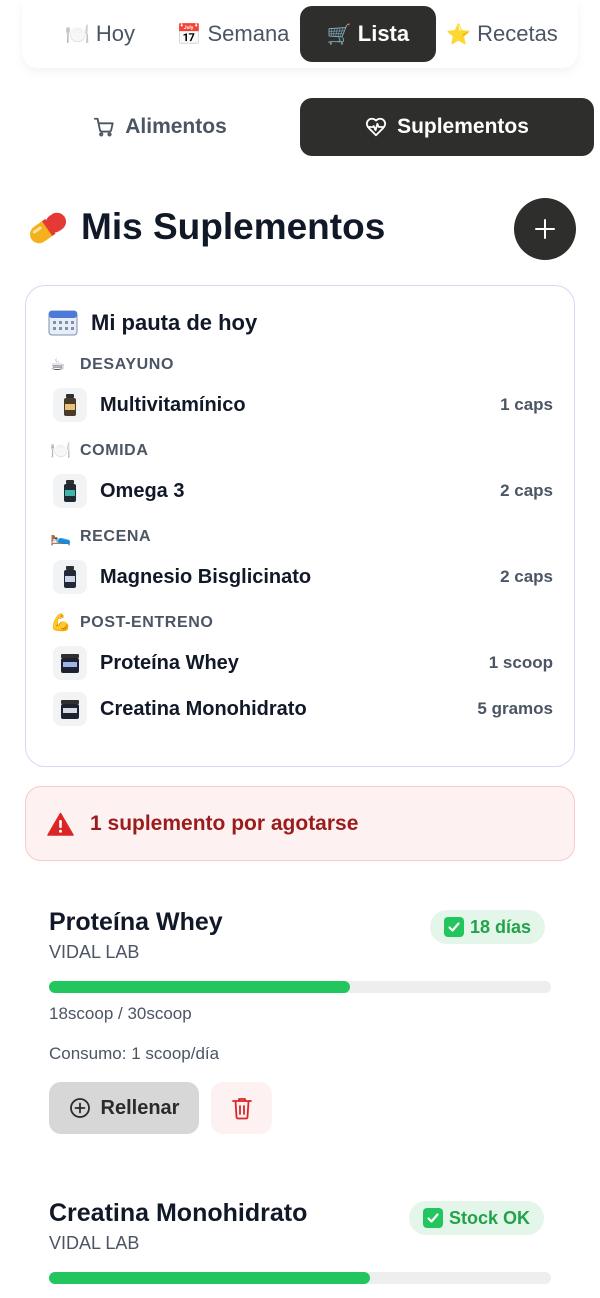 The image size is (600, 1298). I want to click on plan-item: Magnesio Bisglicinato 2 caps, so click(303, 577).